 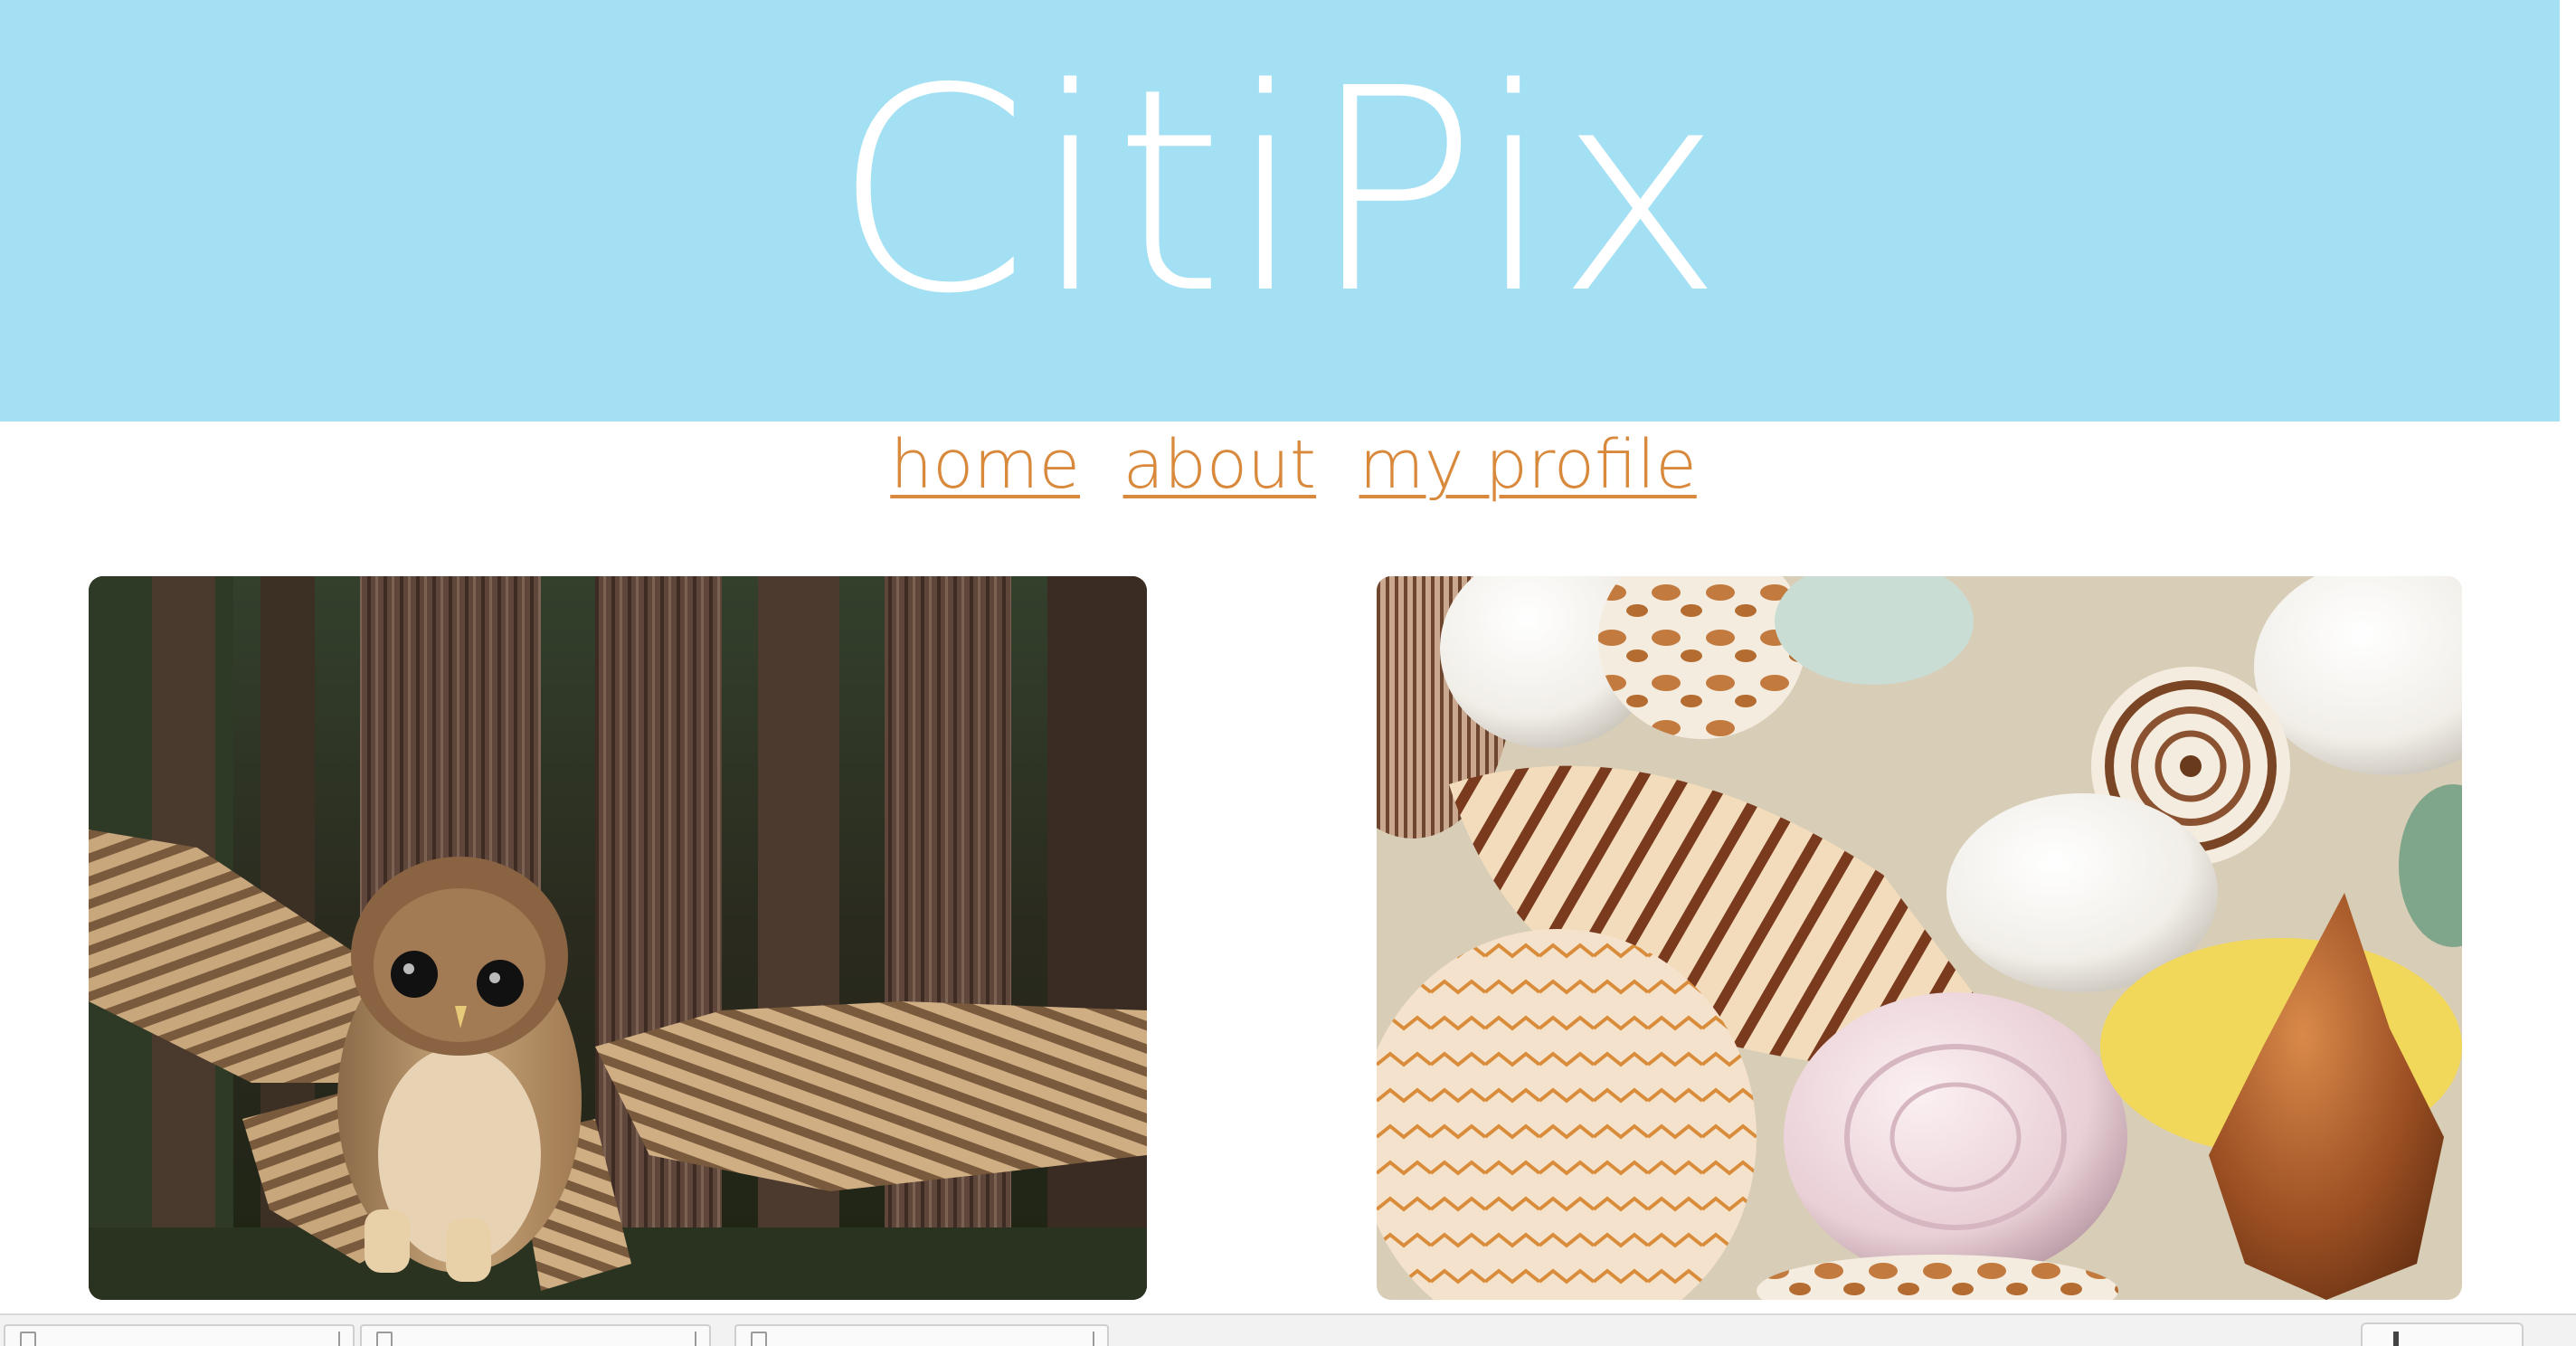 What do you see at coordinates (1220, 465) in the screenshot?
I see `nav-link-about: about` at bounding box center [1220, 465].